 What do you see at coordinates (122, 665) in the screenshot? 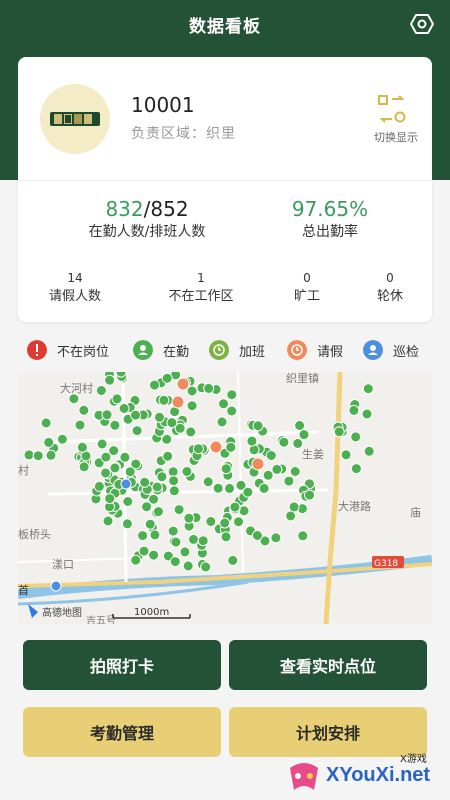
I see `photo-checkin-button: 拍照打卡` at bounding box center [122, 665].